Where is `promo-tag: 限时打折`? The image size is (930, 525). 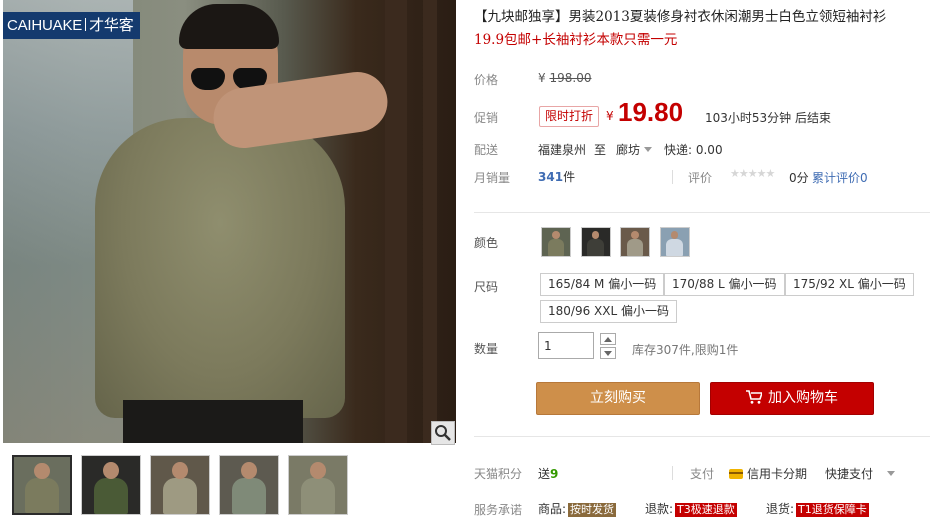
promo-tag: 限时打折 is located at coordinates (569, 116).